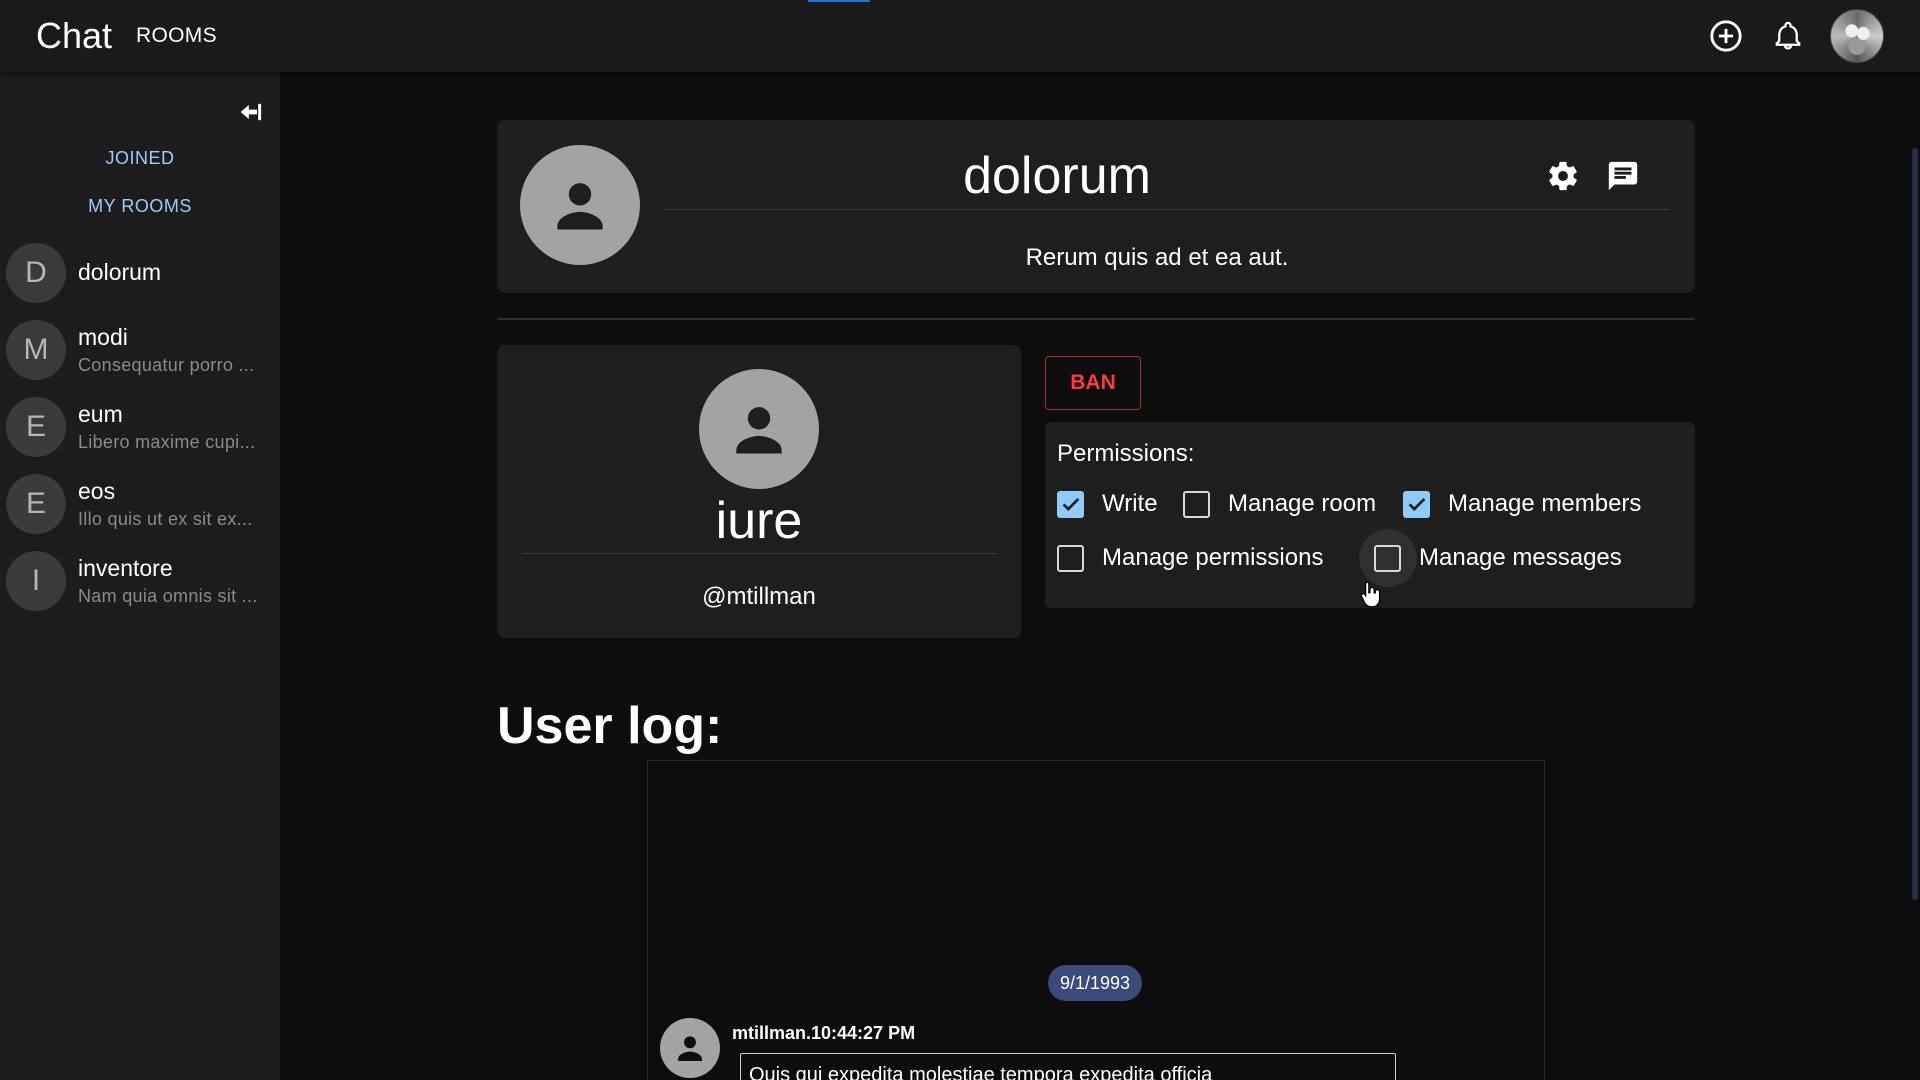 Image resolution: width=1920 pixels, height=1080 pixels. Describe the element at coordinates (1563, 176) in the screenshot. I see `gear-icon` at that location.